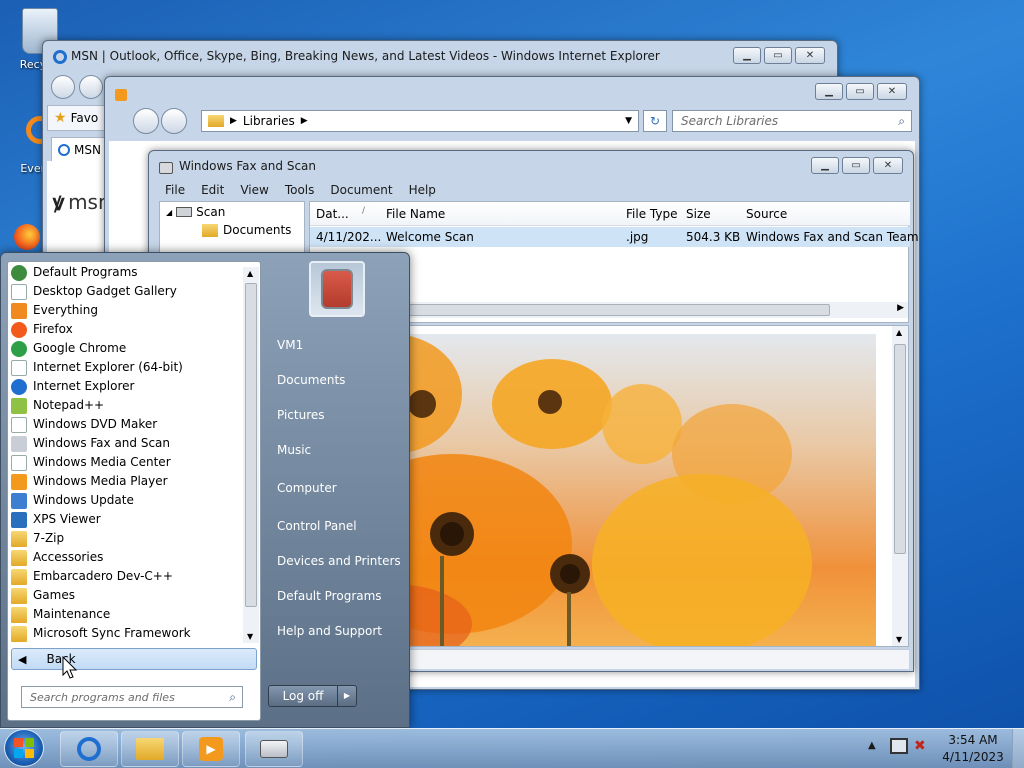 This screenshot has width=1024, height=768. Describe the element at coordinates (126, 386) in the screenshot. I see `program-item: Internet Explorer` at that location.